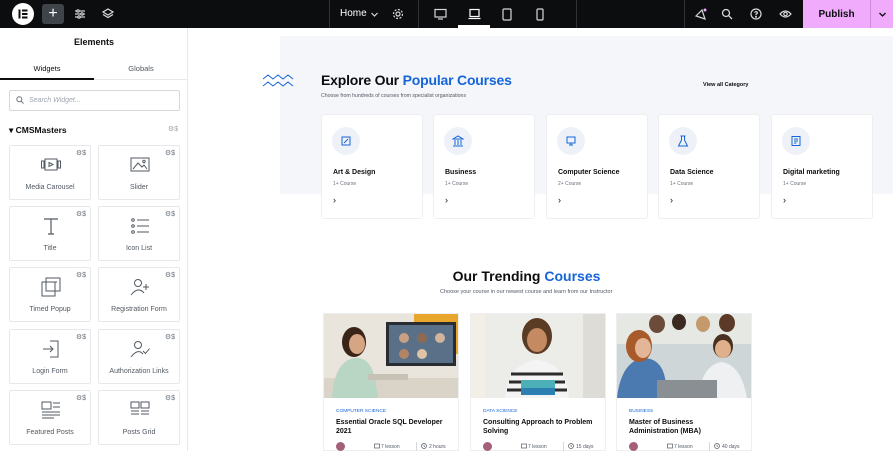  I want to click on page-selector: Home, so click(353, 14).